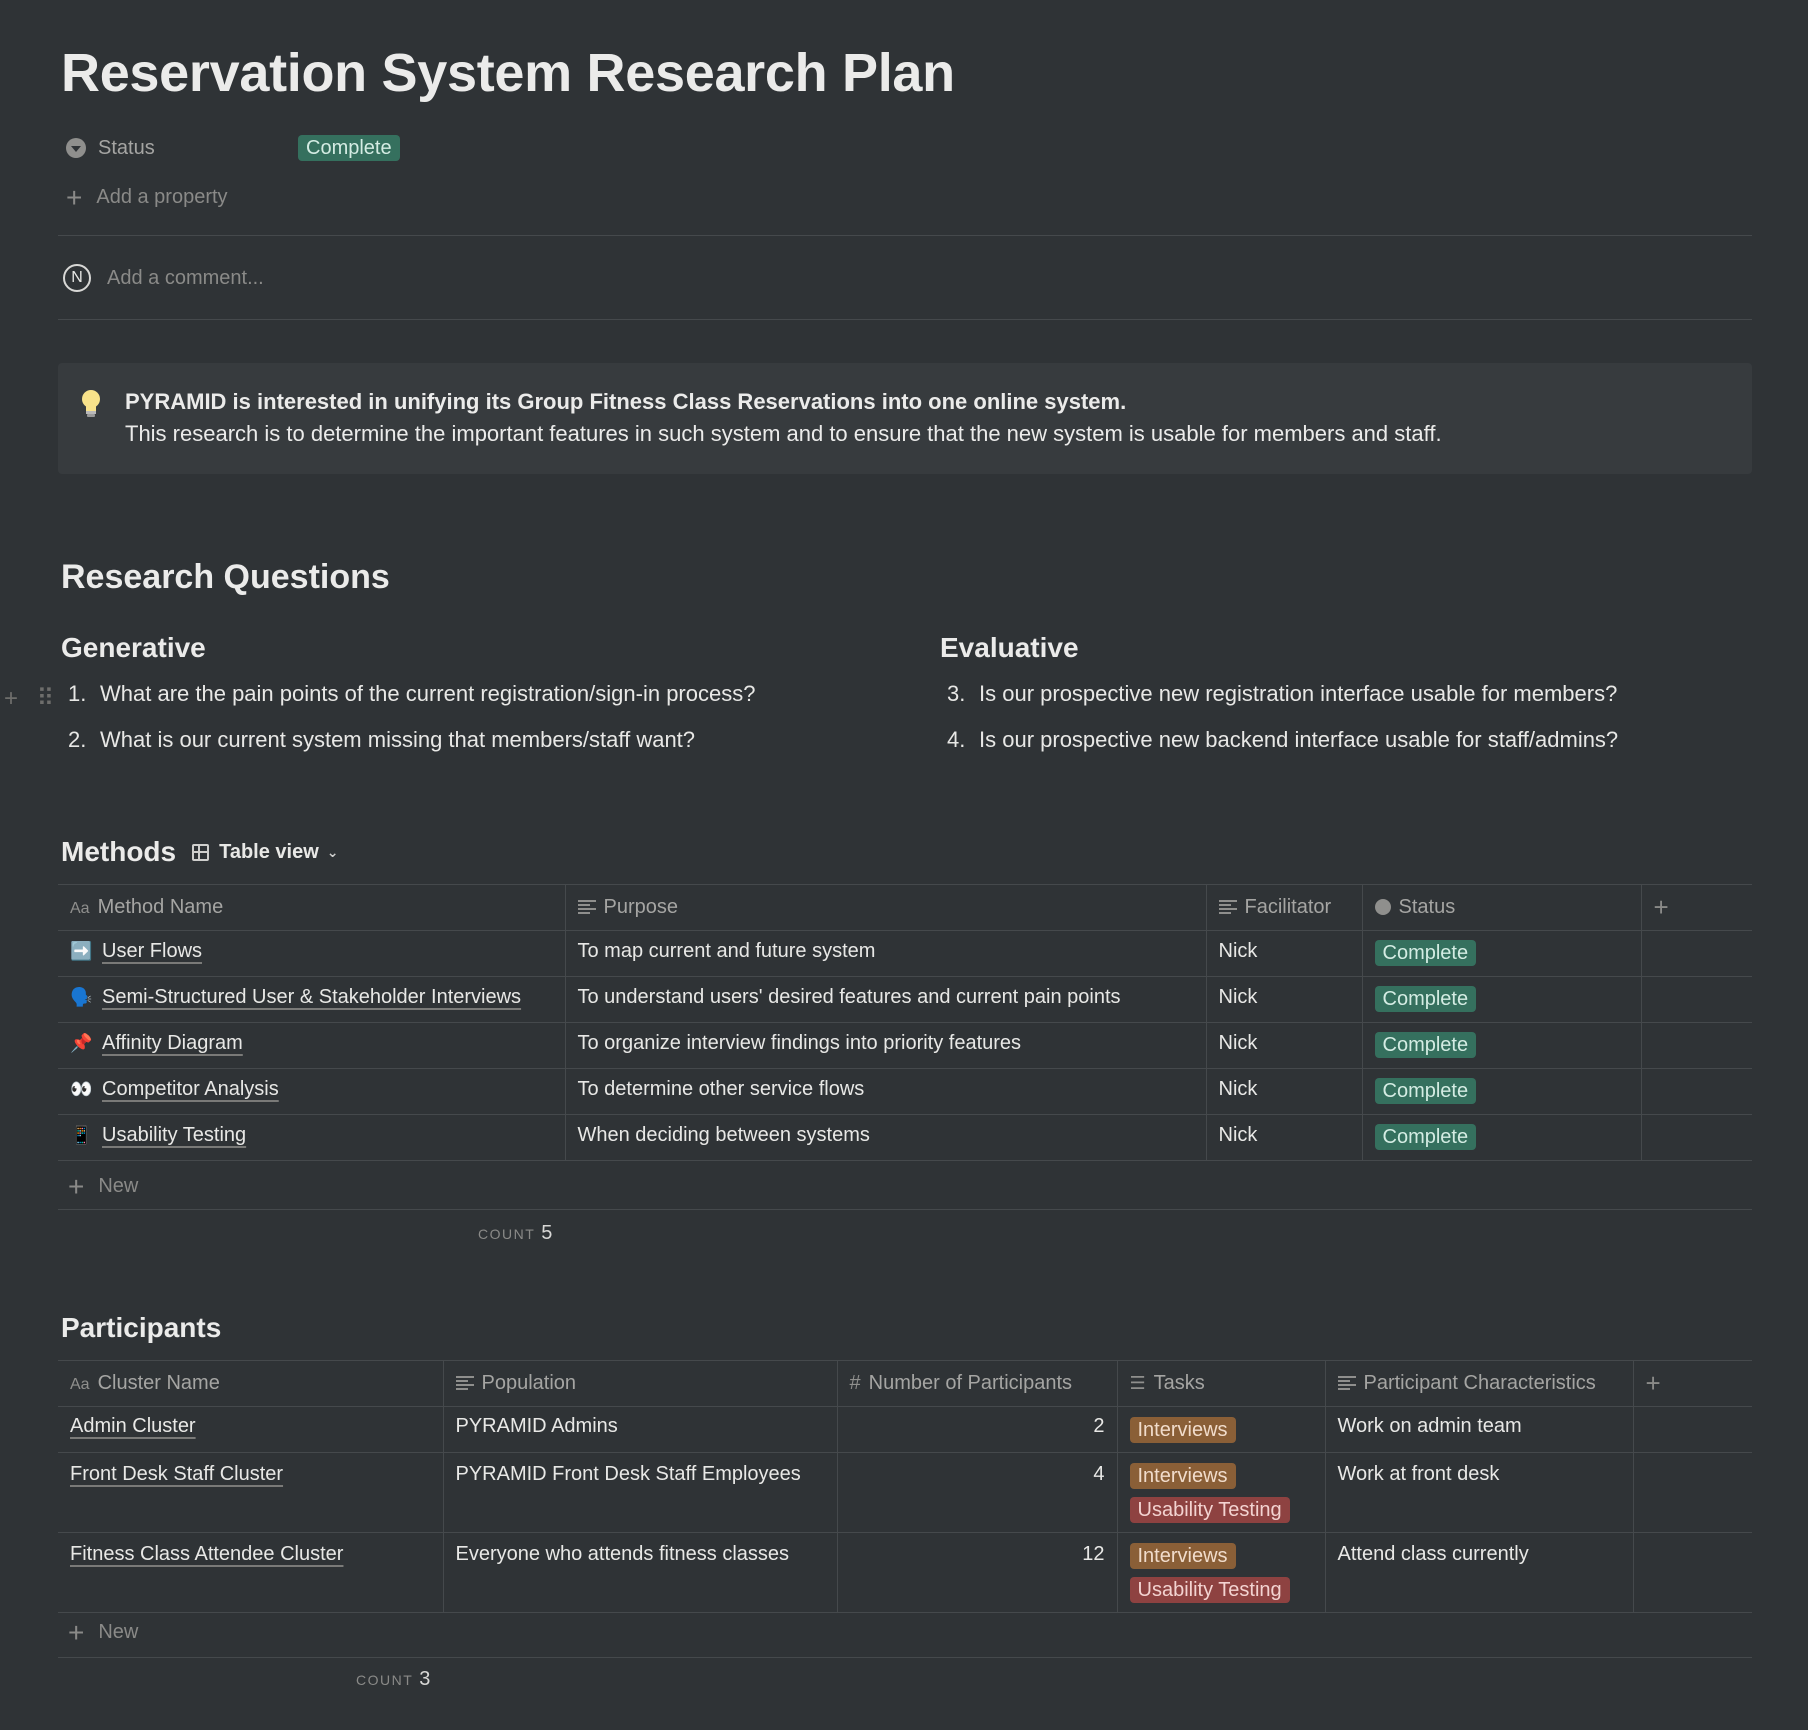 This screenshot has height=1730, width=1808. Describe the element at coordinates (1479, 1429) in the screenshot. I see `characteristics-cell: Work on admin team` at that location.